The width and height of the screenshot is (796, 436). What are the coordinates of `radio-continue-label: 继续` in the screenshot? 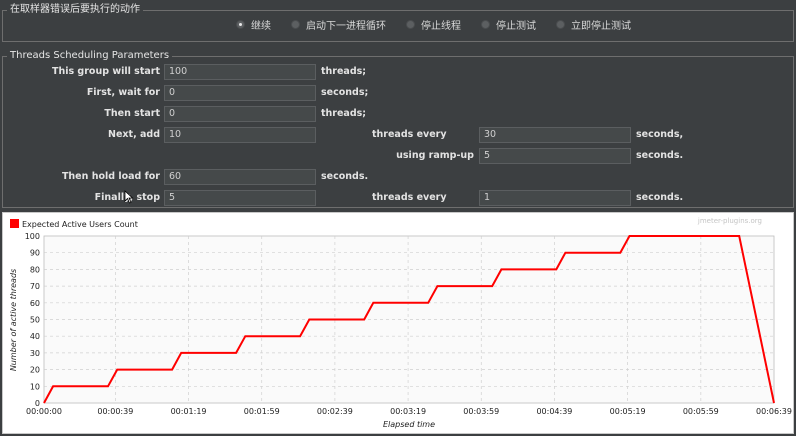 It's located at (261, 26).